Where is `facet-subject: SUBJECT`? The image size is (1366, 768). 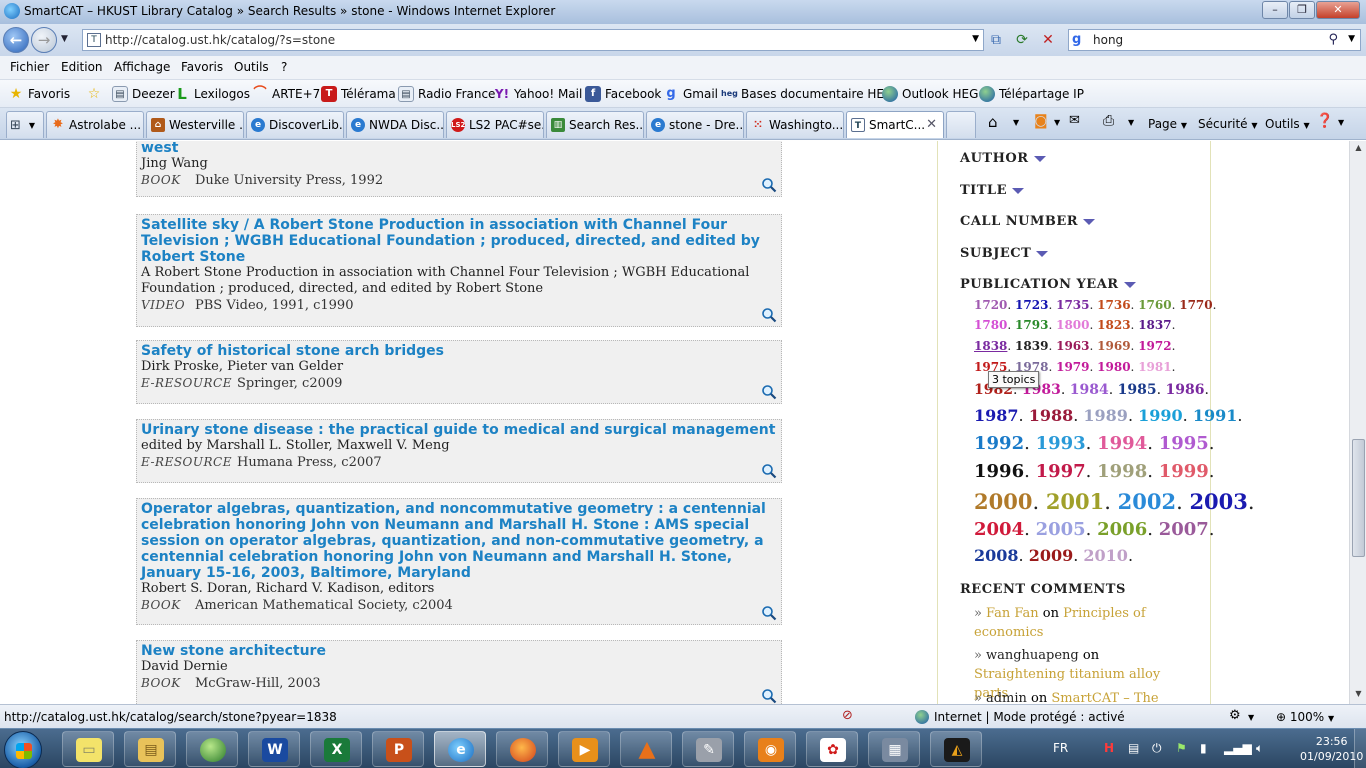 facet-subject: SUBJECT is located at coordinates (1004, 253).